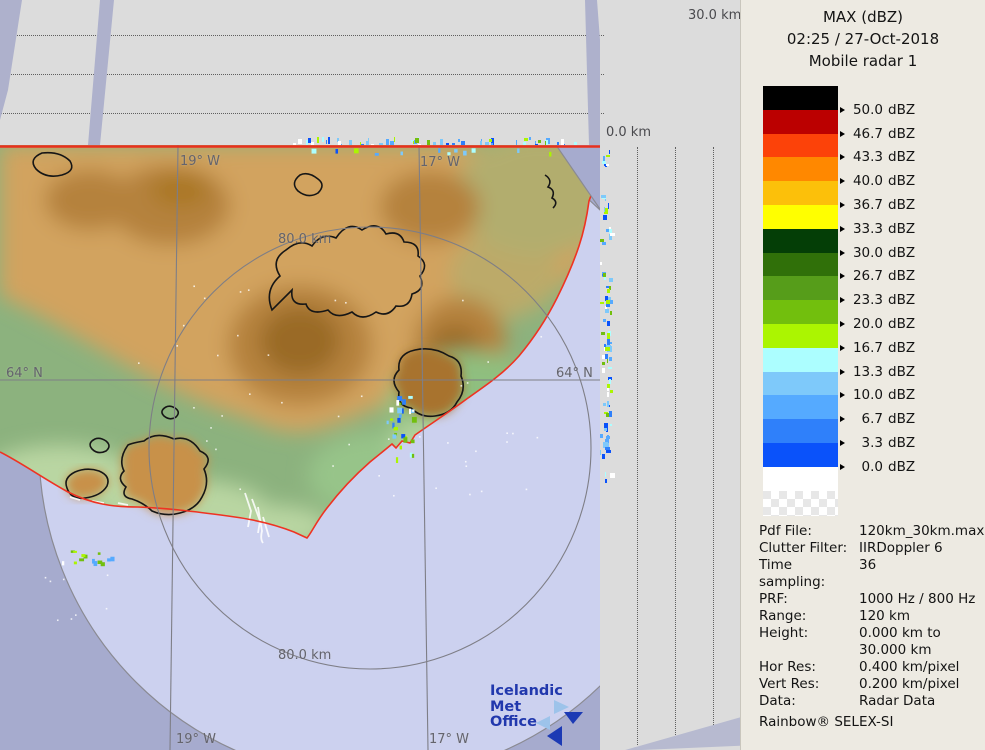 The height and width of the screenshot is (750, 985). What do you see at coordinates (909, 667) in the screenshot?
I see `metadata-value: 0.400 km/pixel` at bounding box center [909, 667].